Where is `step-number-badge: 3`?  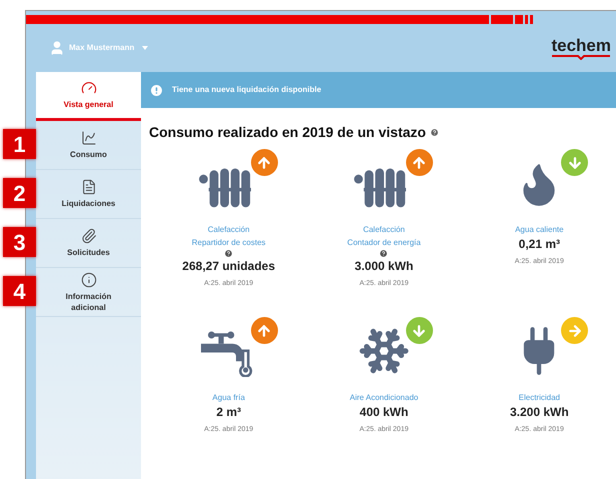
step-number-badge: 3 is located at coordinates (19, 242).